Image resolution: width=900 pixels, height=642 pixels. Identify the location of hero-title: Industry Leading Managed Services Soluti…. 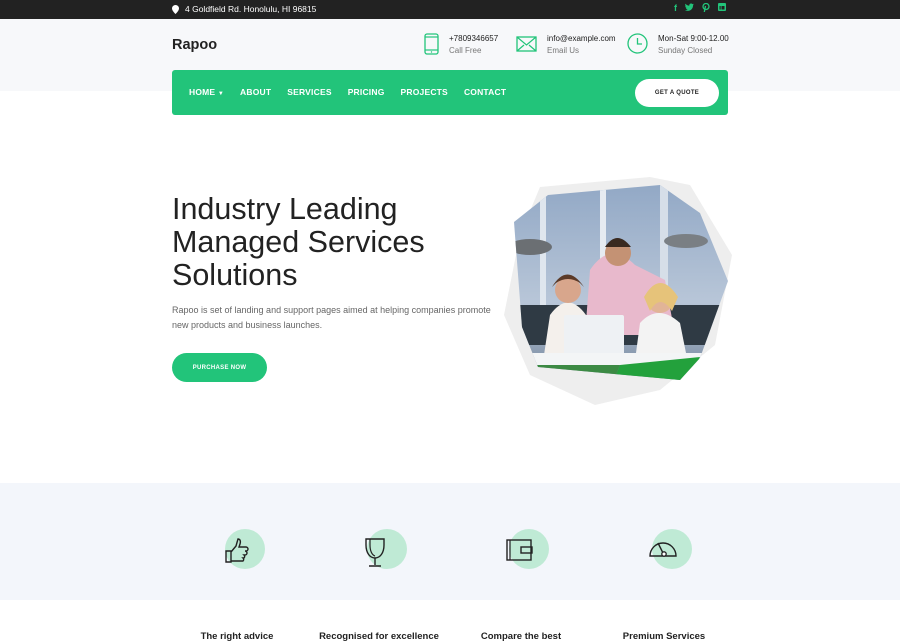
(298, 242).